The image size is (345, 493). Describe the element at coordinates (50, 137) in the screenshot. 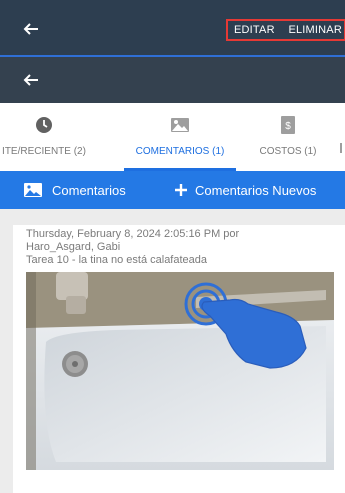

I see `tab-recent: ITE/RECIENTE (2)` at that location.